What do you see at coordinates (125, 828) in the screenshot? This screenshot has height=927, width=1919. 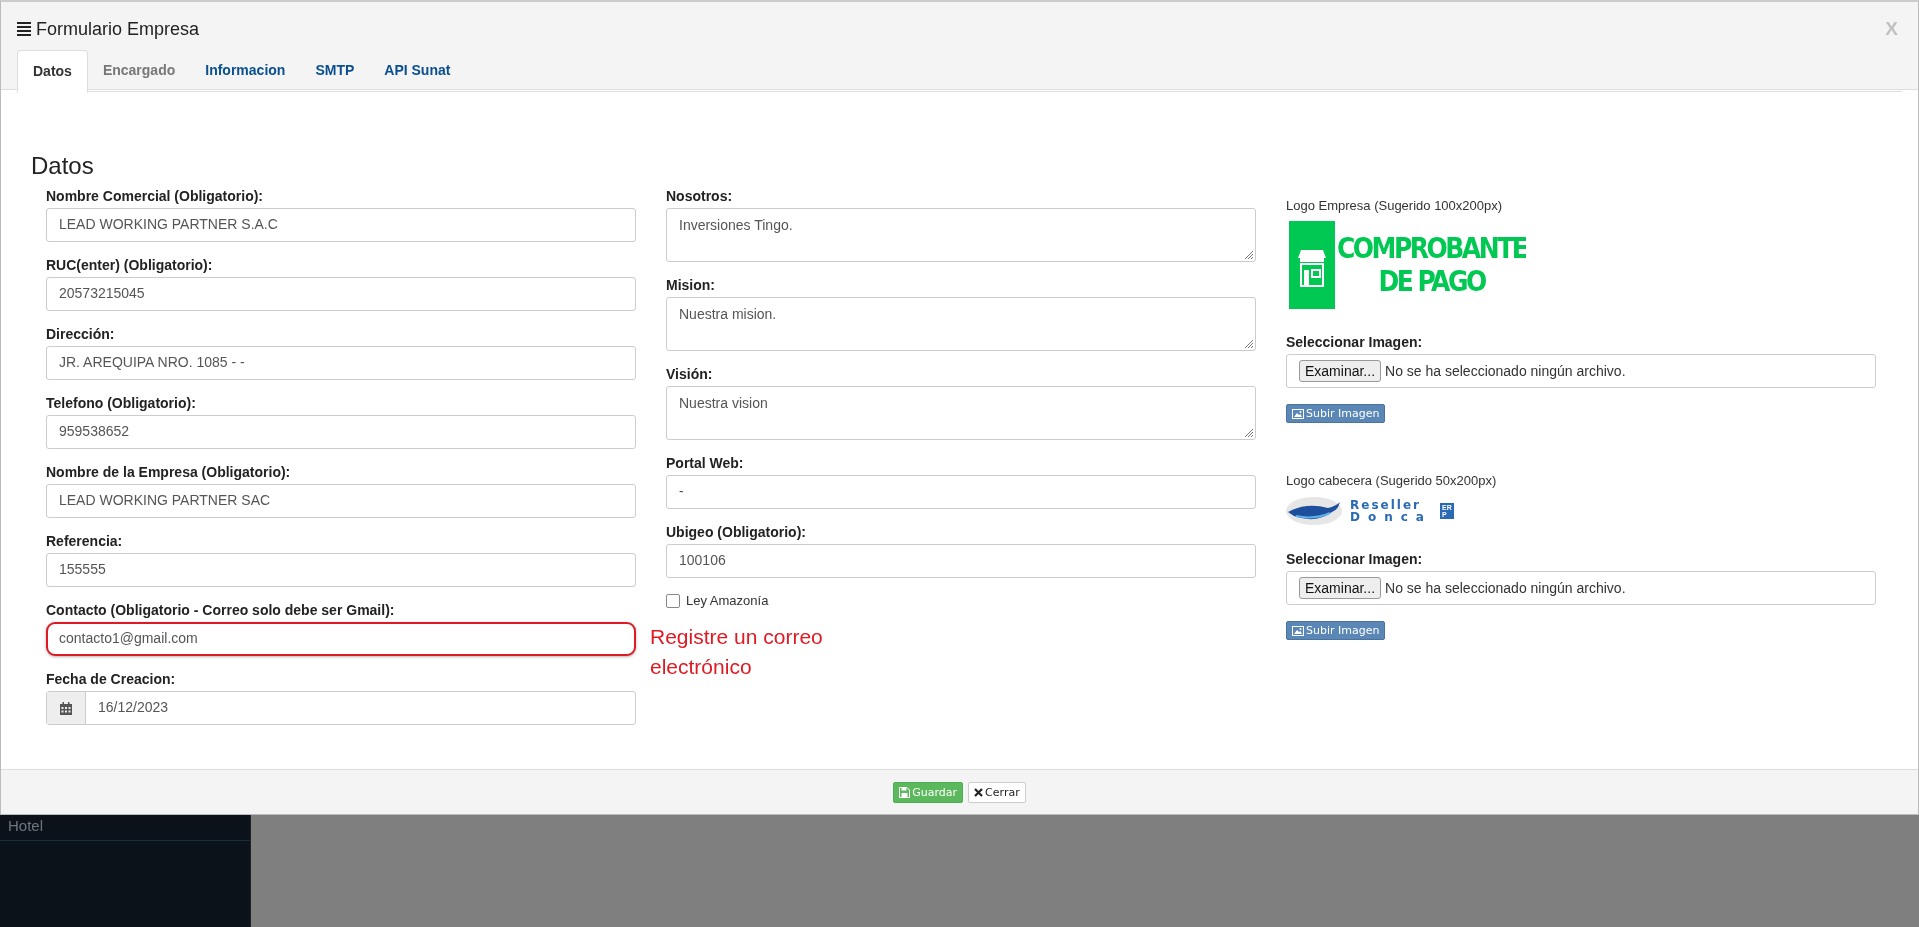 I see `sidebar-item: Hotel` at bounding box center [125, 828].